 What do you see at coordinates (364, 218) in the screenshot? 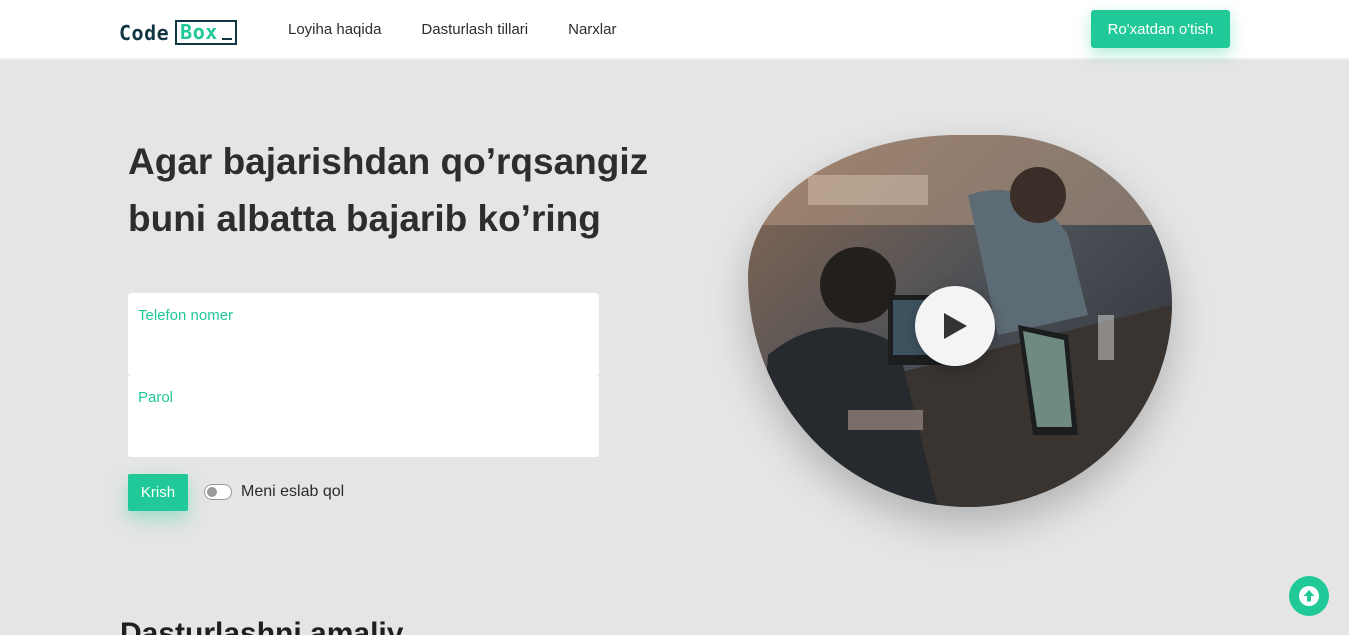
I see `hero-title-line2: buni albatta bajarib ko’ring` at bounding box center [364, 218].